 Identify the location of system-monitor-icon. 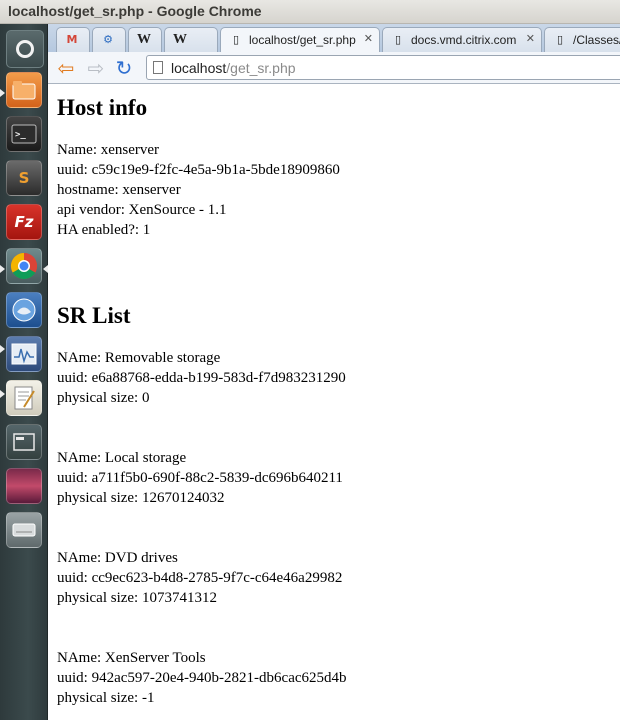
(24, 354).